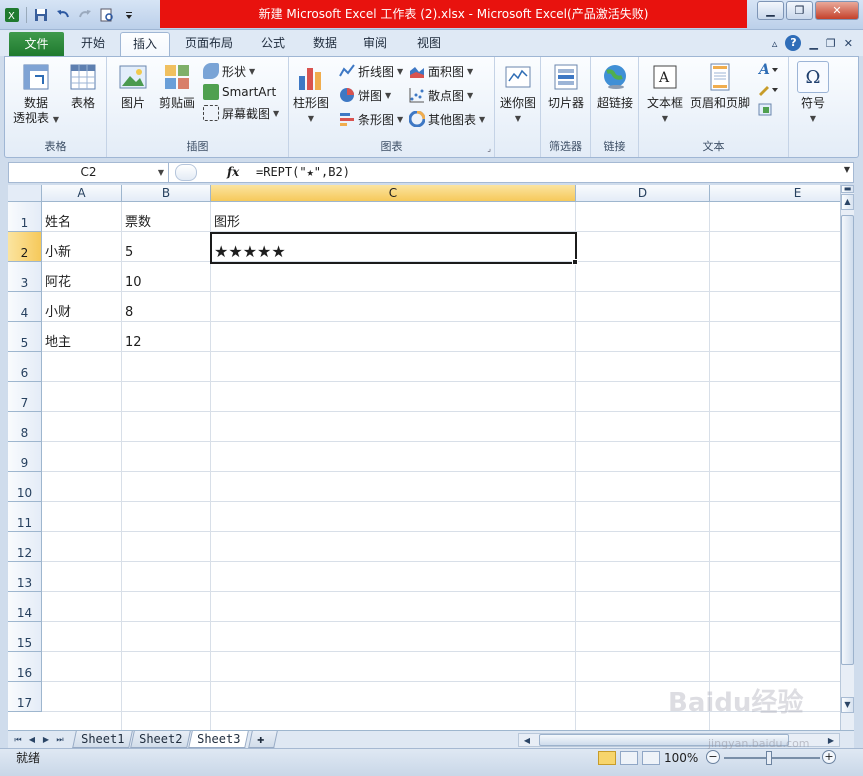 This screenshot has height=776, width=863. What do you see at coordinates (720, 86) in the screenshot?
I see `header-footer-button: 页眉和页脚` at bounding box center [720, 86].